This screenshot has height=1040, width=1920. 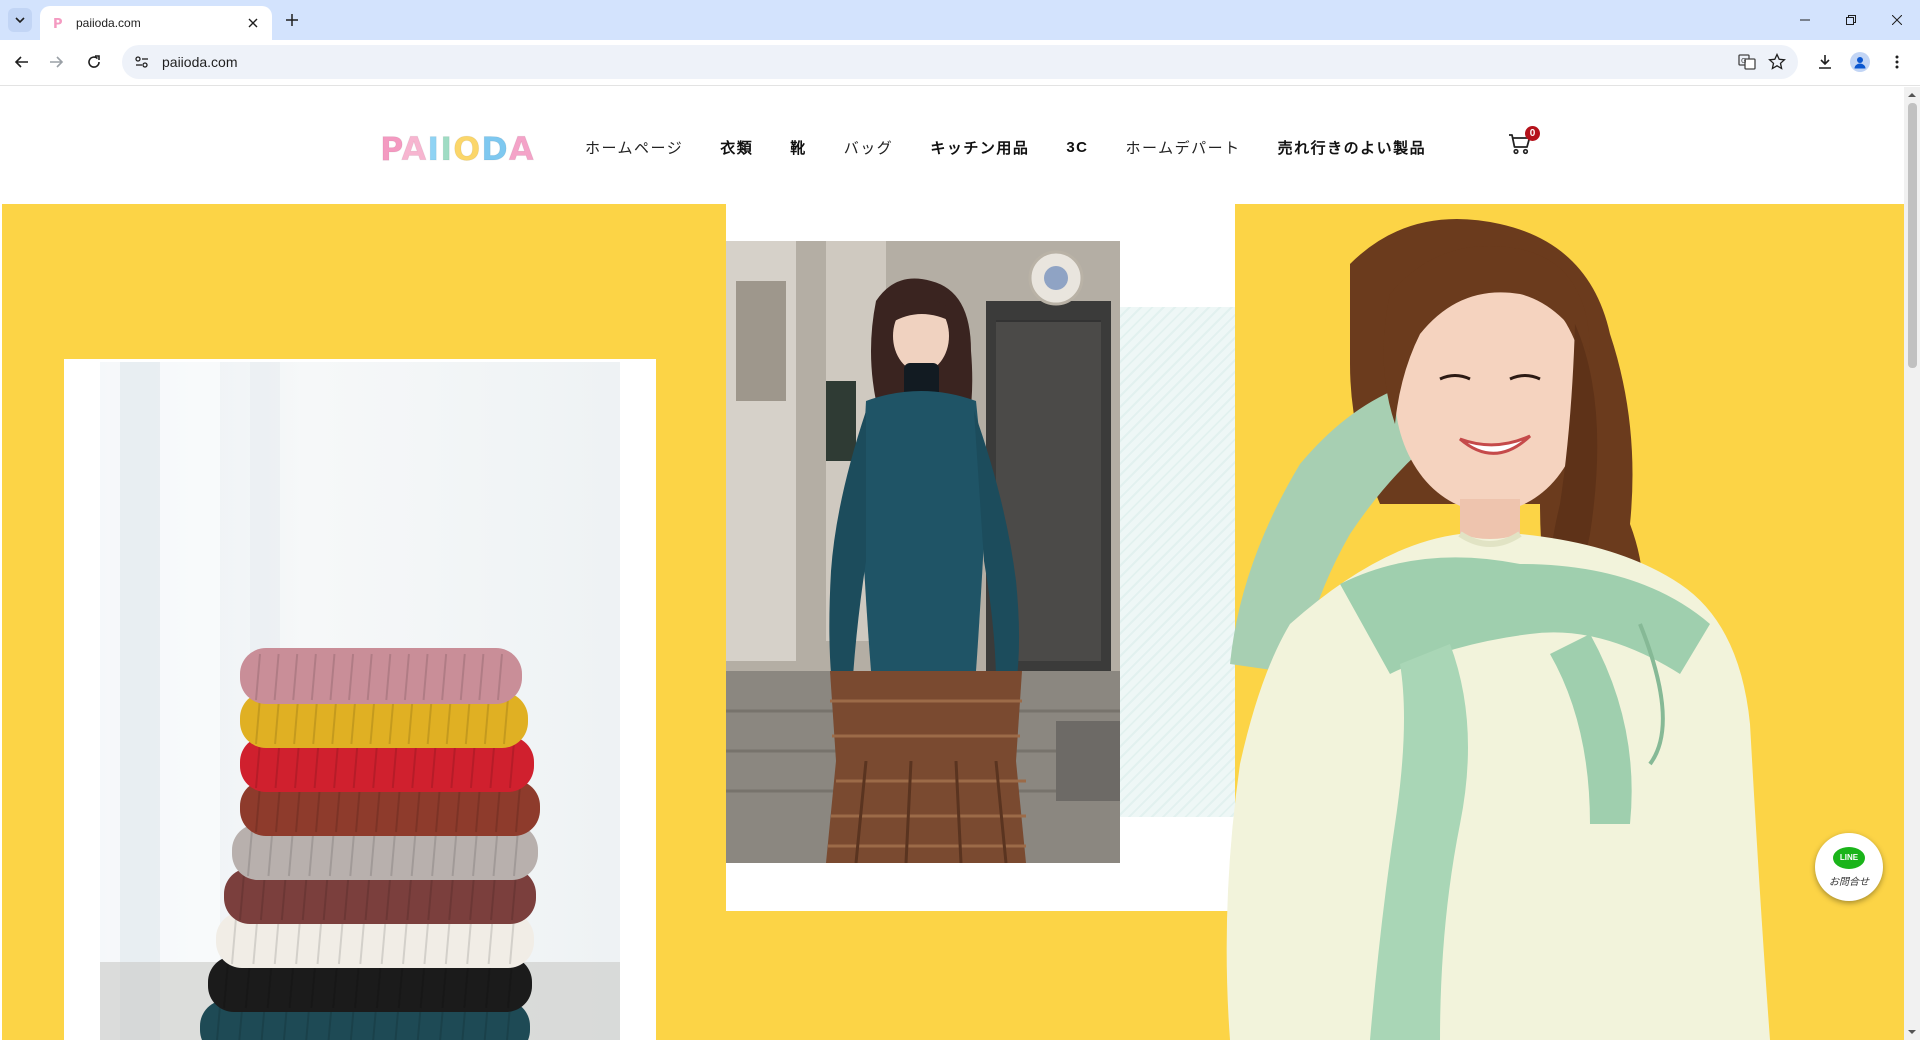 I want to click on line-badge-text: LINE, so click(x=1849, y=857).